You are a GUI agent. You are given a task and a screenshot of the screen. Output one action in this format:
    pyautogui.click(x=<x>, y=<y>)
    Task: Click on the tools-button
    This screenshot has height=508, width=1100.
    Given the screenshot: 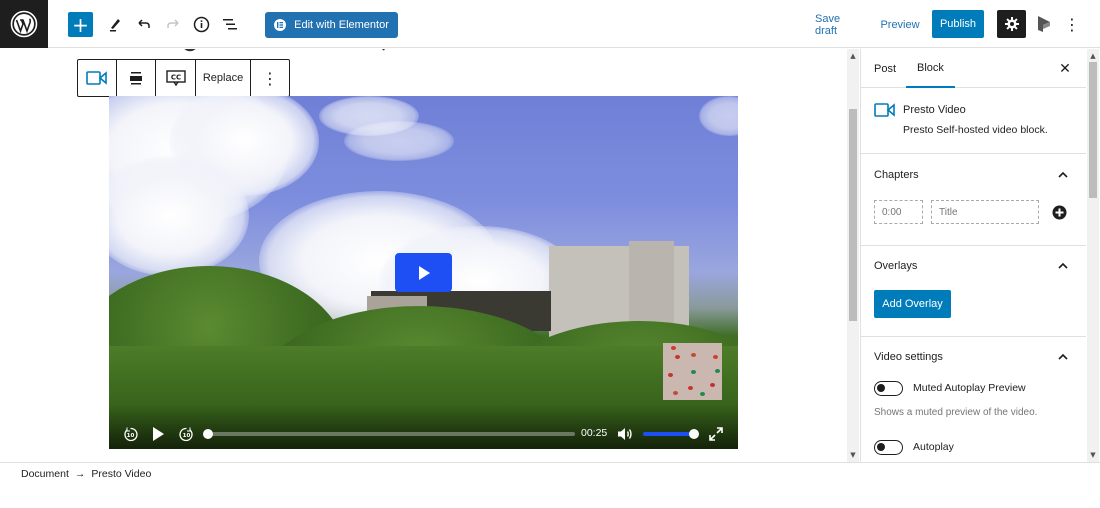 What is the action you would take?
    pyautogui.click(x=115, y=24)
    